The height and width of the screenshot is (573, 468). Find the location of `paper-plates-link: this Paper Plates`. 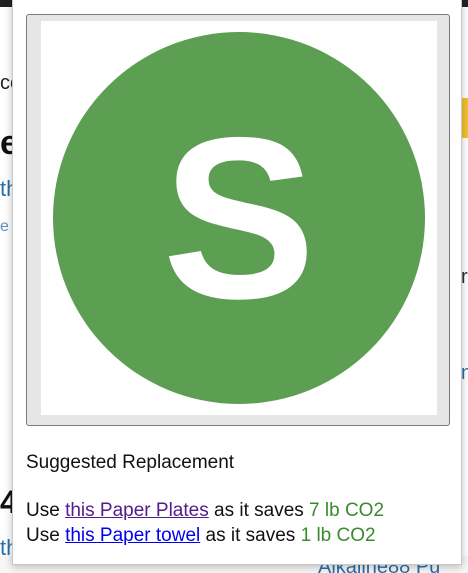

paper-plates-link: this Paper Plates is located at coordinates (137, 510).